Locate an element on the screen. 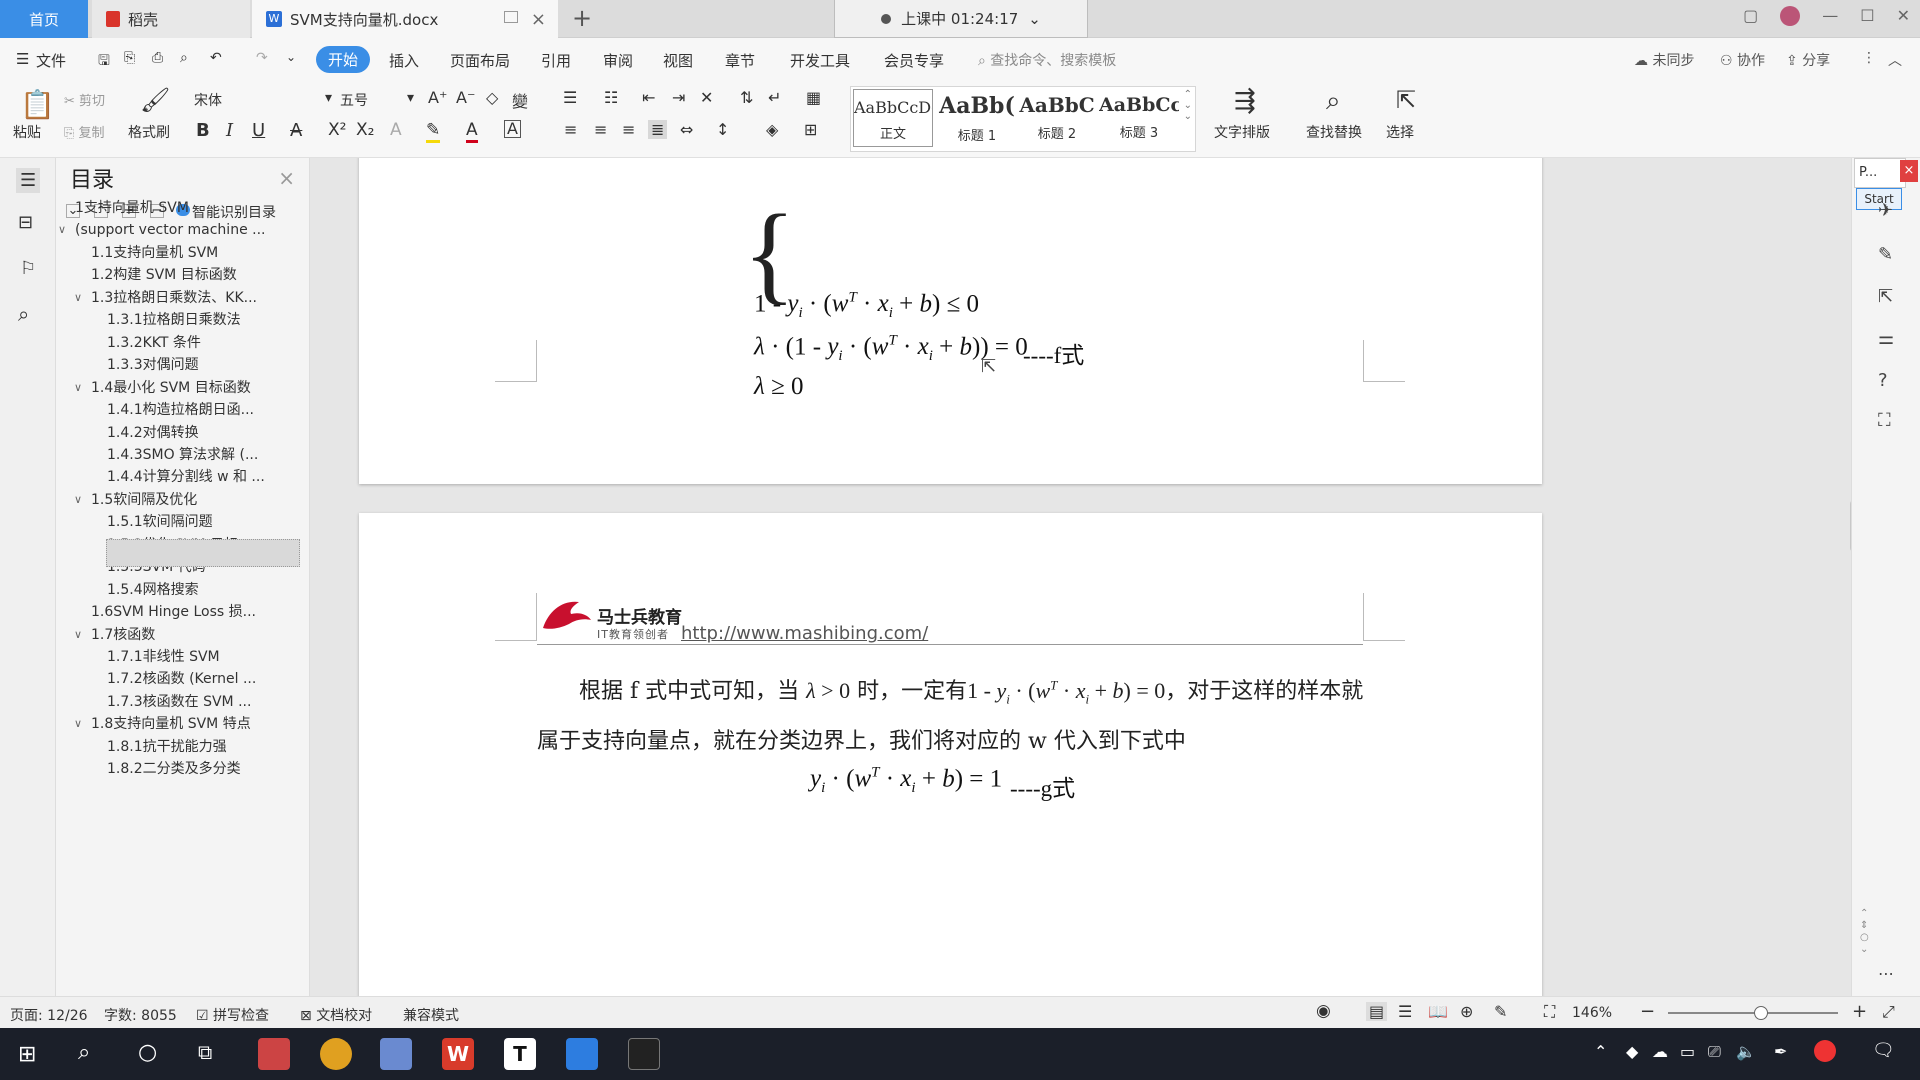  eye-protect-icon: ◉ is located at coordinates (1323, 1011).